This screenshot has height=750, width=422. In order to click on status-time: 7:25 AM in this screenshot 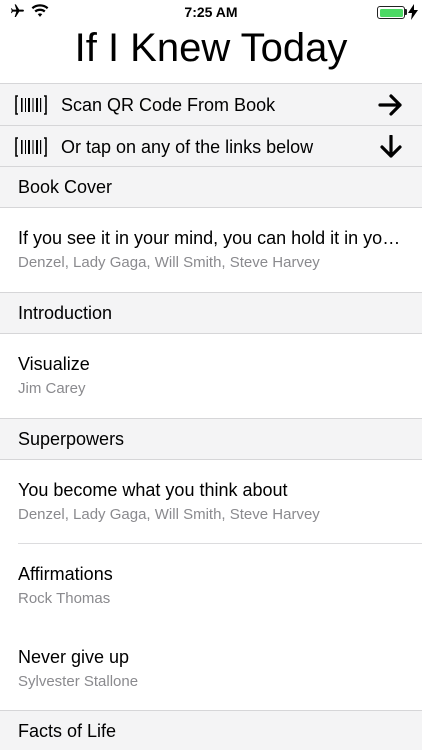, I will do `click(211, 12)`.